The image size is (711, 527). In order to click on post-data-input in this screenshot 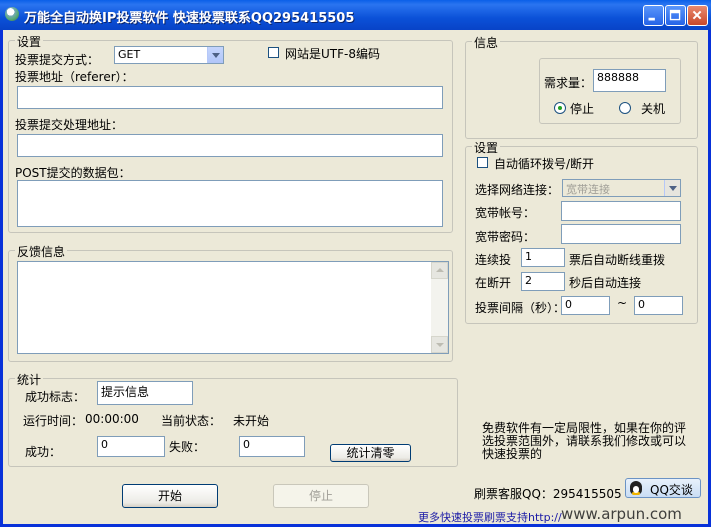, I will do `click(230, 203)`.